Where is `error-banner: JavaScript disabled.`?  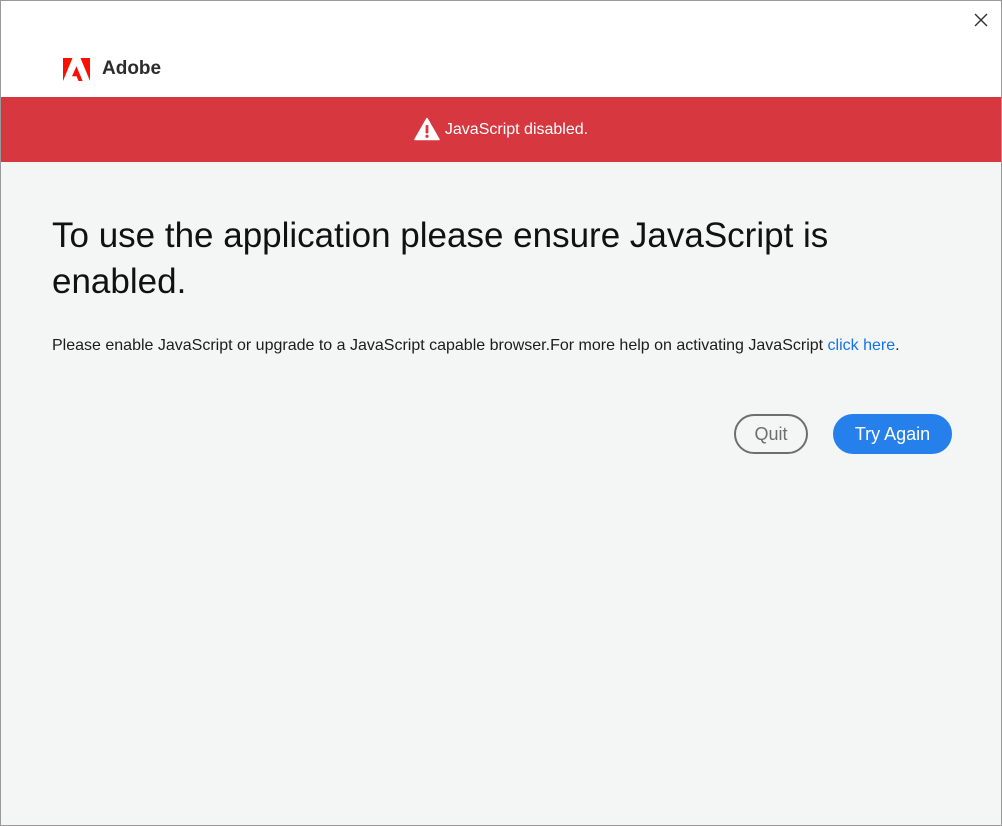
error-banner: JavaScript disabled. is located at coordinates (501, 129).